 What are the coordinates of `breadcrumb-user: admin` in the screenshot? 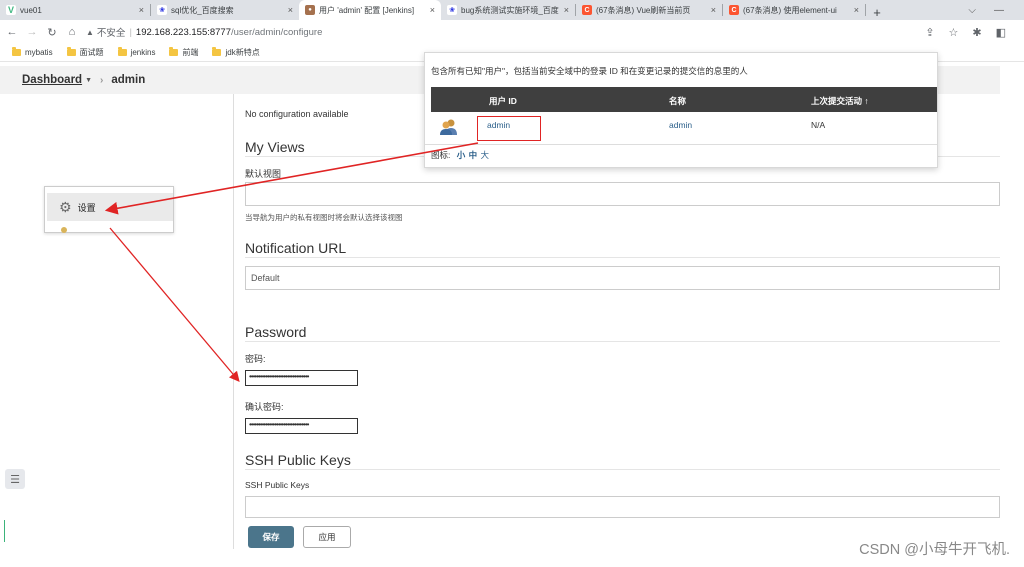 It's located at (128, 80).